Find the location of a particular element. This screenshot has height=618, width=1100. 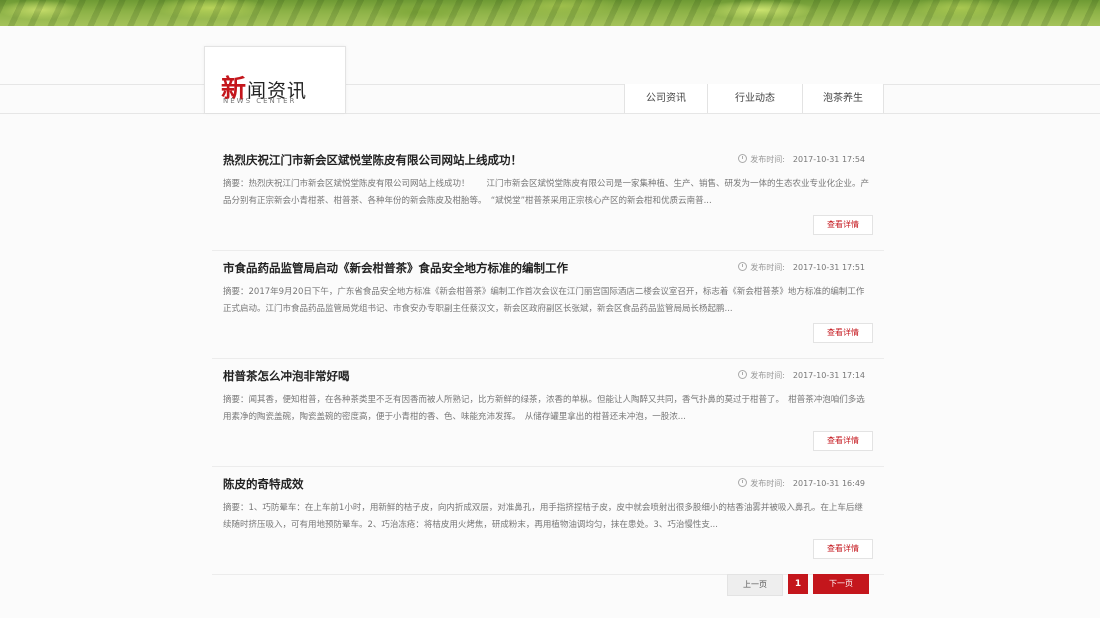

time-value: 2017-10-31 17:14 is located at coordinates (828, 375).